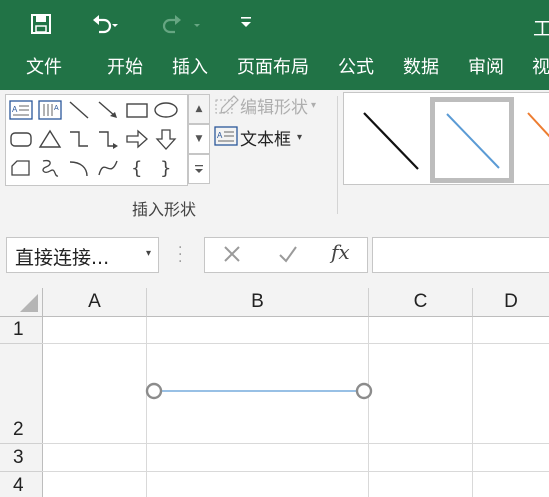 The width and height of the screenshot is (549, 497). What do you see at coordinates (199, 169) in the screenshot?
I see `gallery-more-button` at bounding box center [199, 169].